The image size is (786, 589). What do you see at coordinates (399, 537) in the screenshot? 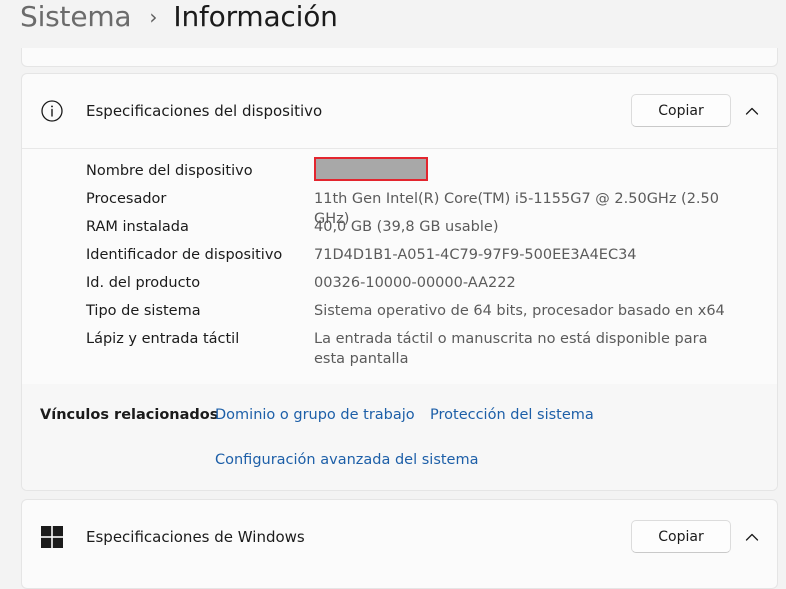
I see `windows-specs-header: Especificaciones de Windows Copiar` at bounding box center [399, 537].